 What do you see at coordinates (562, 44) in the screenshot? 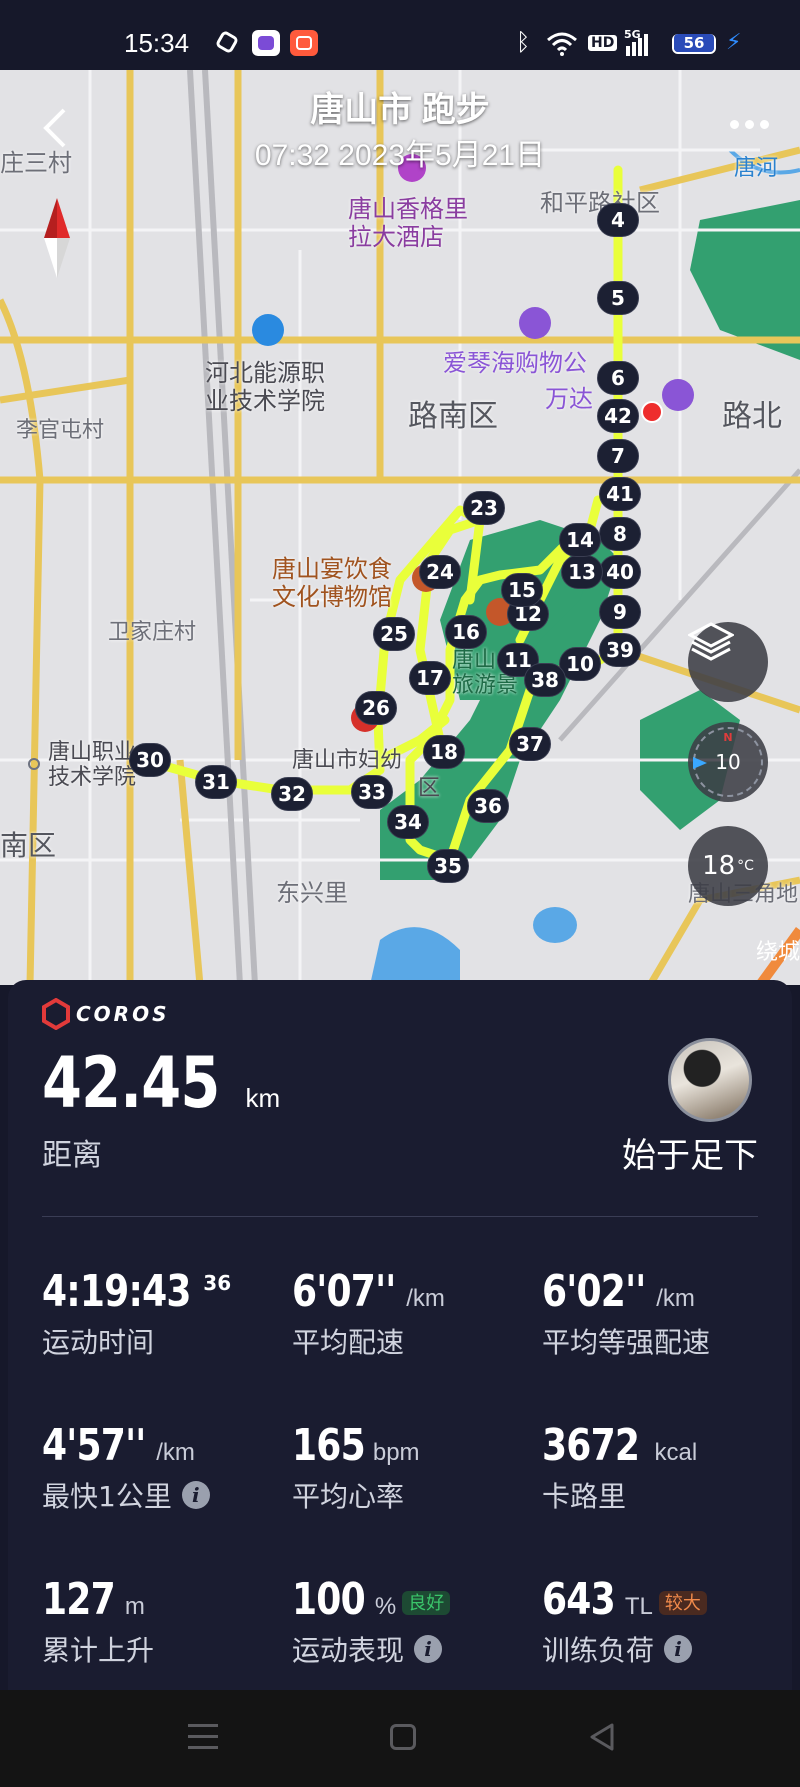
I see `wifi-icon` at bounding box center [562, 44].